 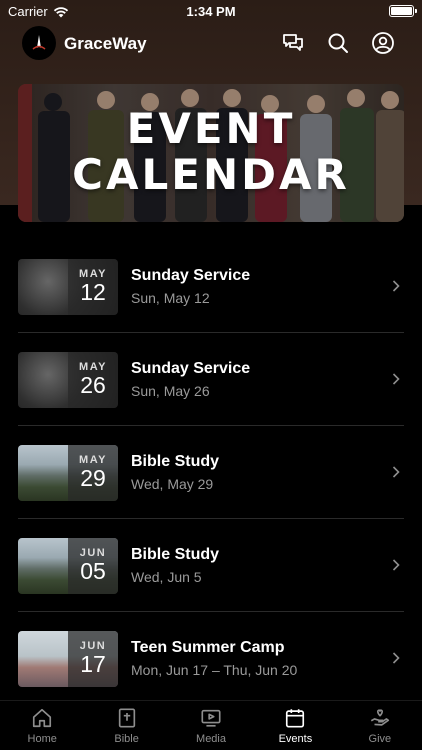 I want to click on event-date: Mon, Jun 17 – Thu, Jun 20, so click(x=214, y=670).